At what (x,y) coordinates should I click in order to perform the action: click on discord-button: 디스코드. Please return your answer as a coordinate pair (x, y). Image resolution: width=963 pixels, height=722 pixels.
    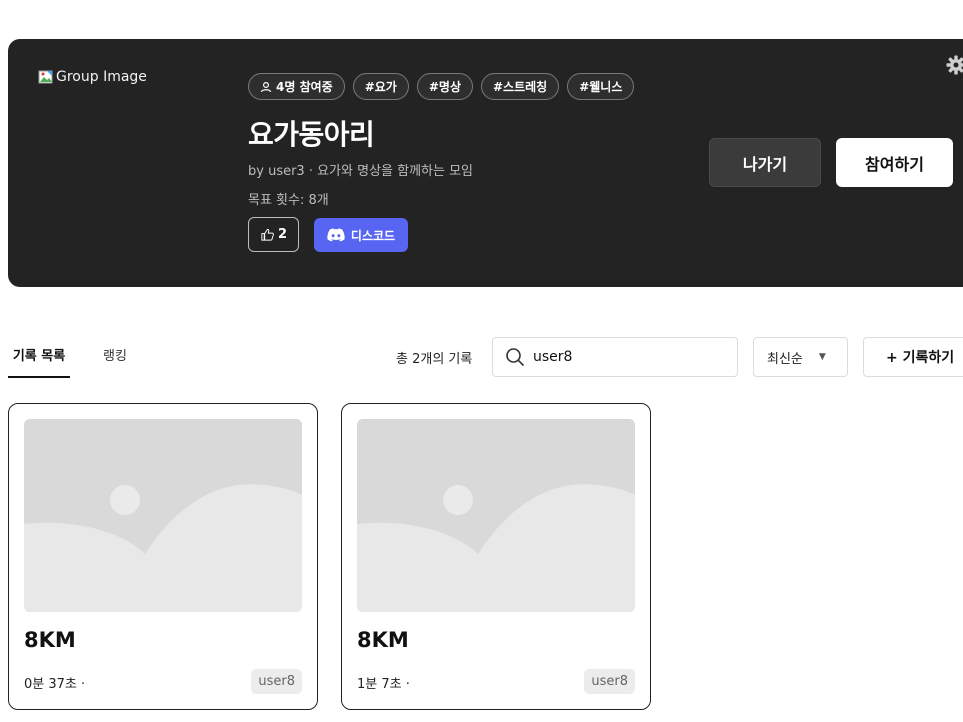
    Looking at the image, I should click on (361, 235).